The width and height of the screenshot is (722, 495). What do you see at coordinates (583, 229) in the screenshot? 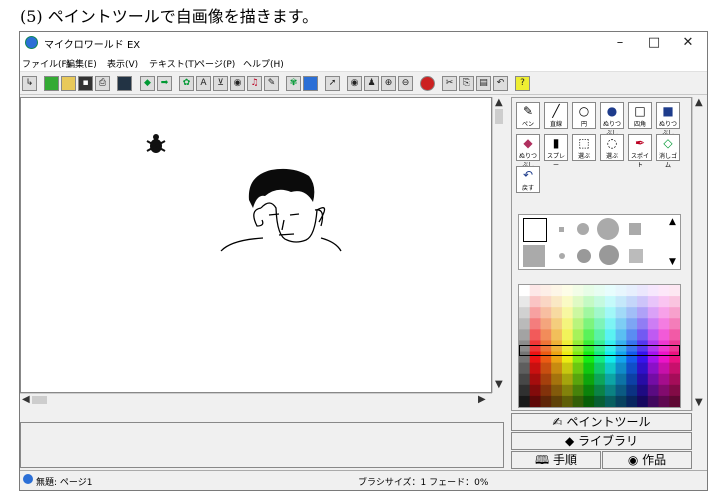
I see `brush-medium` at bounding box center [583, 229].